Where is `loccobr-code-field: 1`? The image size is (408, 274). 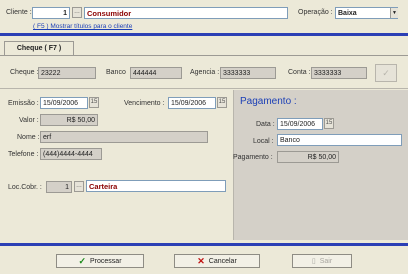
loccobr-code-field: 1 is located at coordinates (59, 187).